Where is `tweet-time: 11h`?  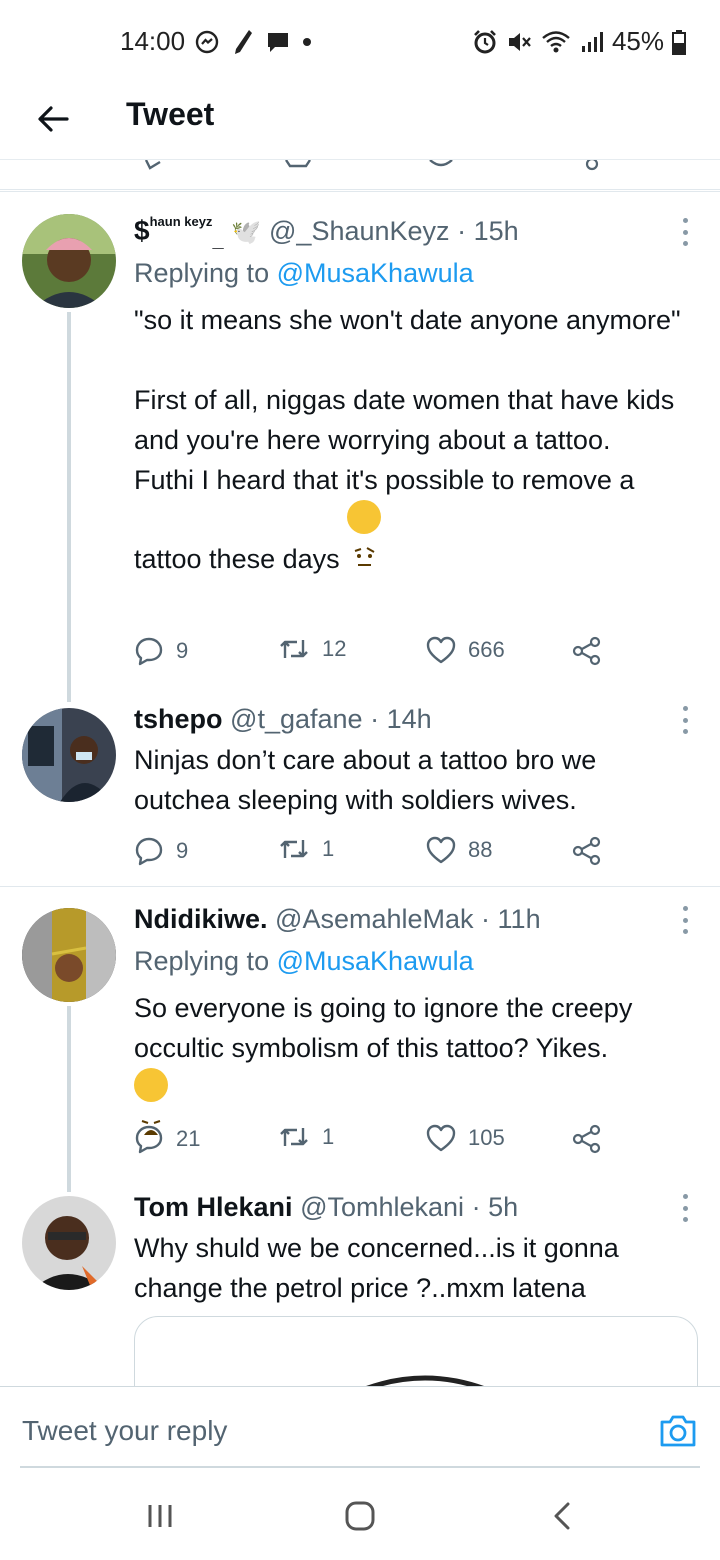
tweet-time: 11h is located at coordinates (519, 919).